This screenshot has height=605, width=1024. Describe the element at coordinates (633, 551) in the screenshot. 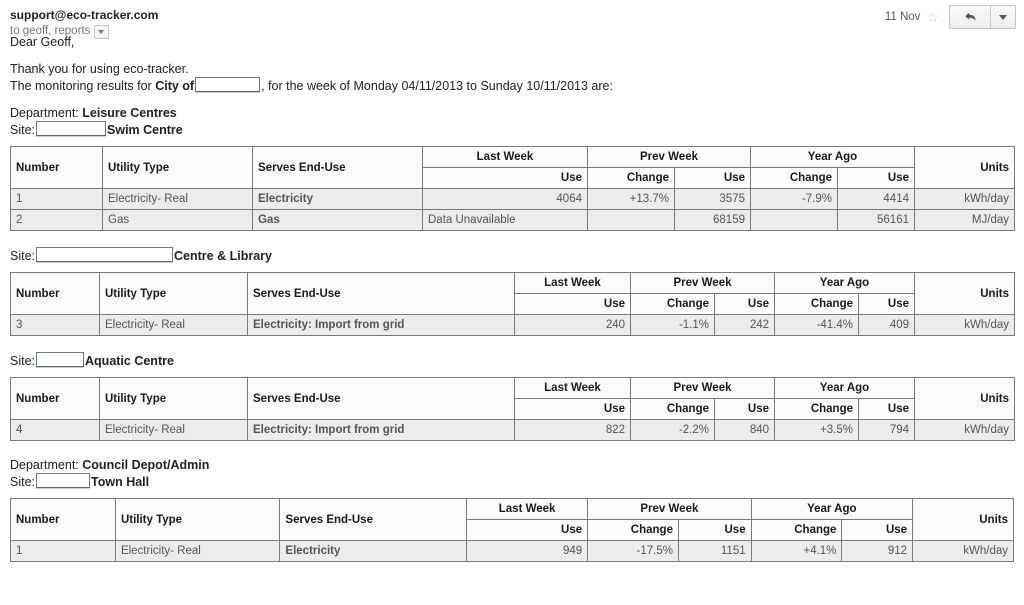

I see `cell-prev-change: -17.5%` at that location.